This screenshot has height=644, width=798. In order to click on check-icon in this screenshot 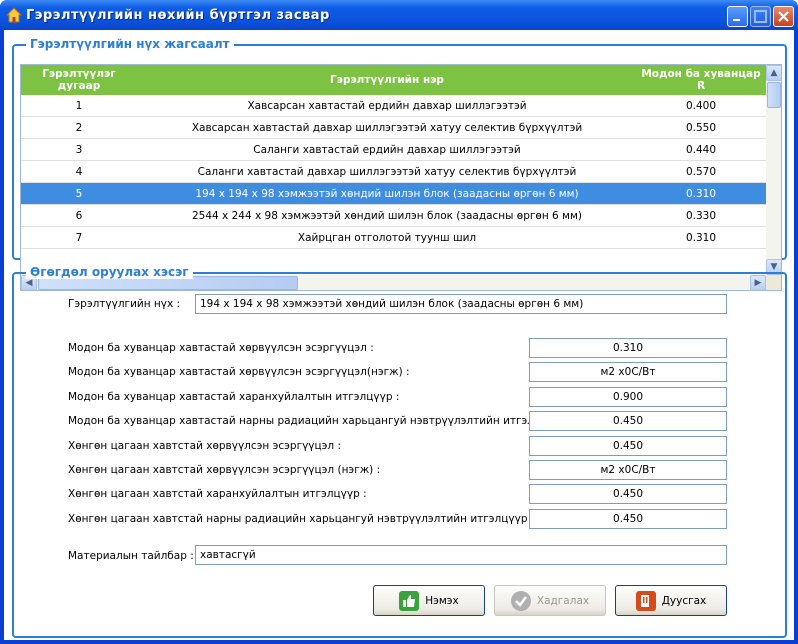, I will do `click(520, 600)`.